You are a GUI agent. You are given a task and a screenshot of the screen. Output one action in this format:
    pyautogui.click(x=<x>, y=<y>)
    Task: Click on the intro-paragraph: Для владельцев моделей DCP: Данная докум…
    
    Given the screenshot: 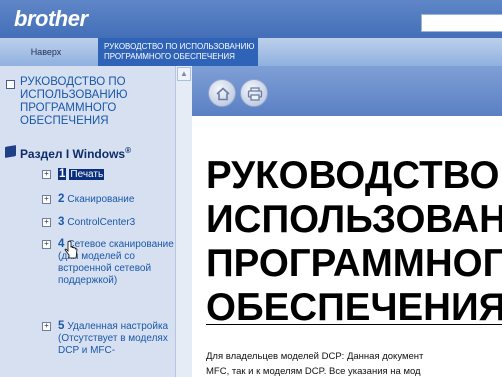 What is the action you would take?
    pyautogui.click(x=354, y=363)
    